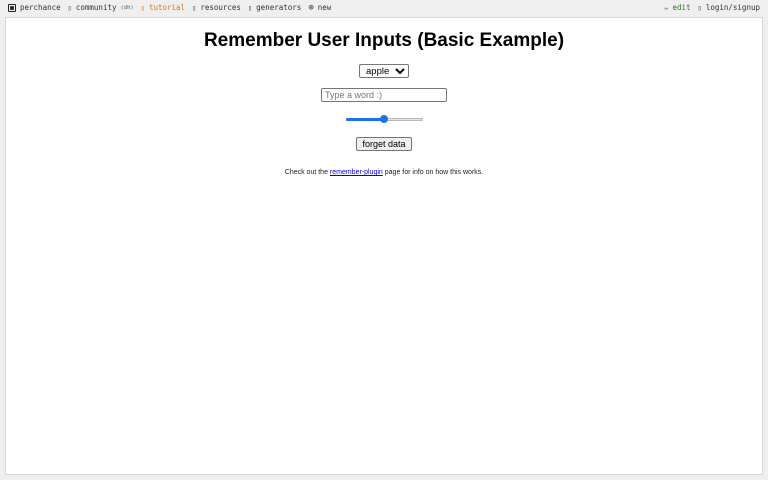  Describe the element at coordinates (96, 7) in the screenshot. I see `nav-community-label: community` at that location.